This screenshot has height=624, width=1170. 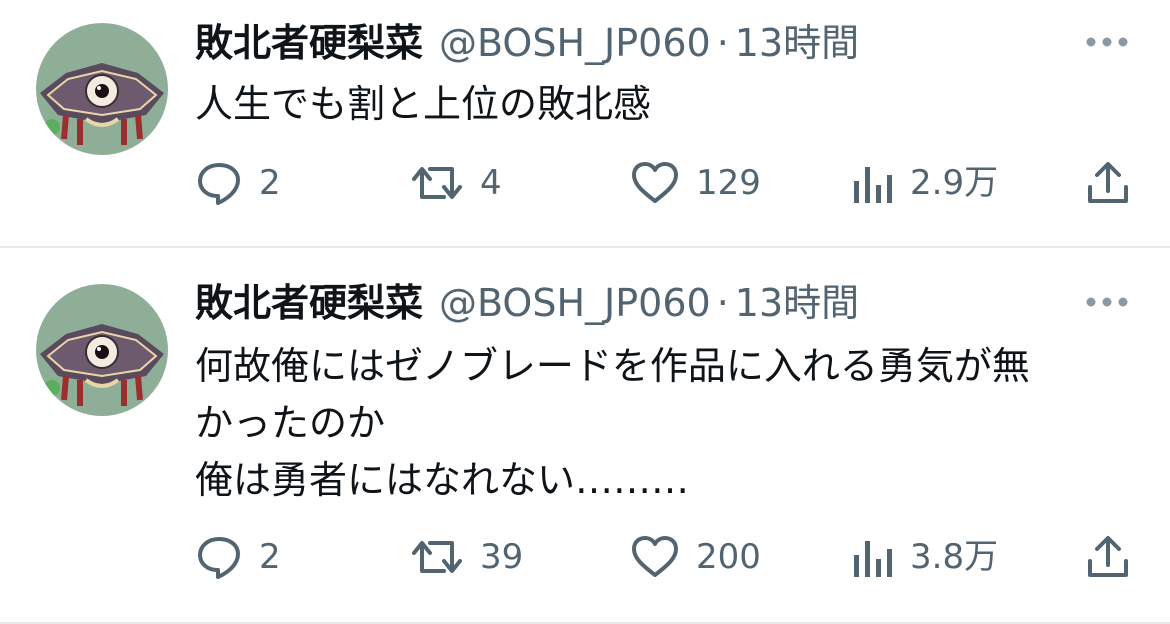 What do you see at coordinates (954, 557) in the screenshot?
I see `views-count: 3.8万` at bounding box center [954, 557].